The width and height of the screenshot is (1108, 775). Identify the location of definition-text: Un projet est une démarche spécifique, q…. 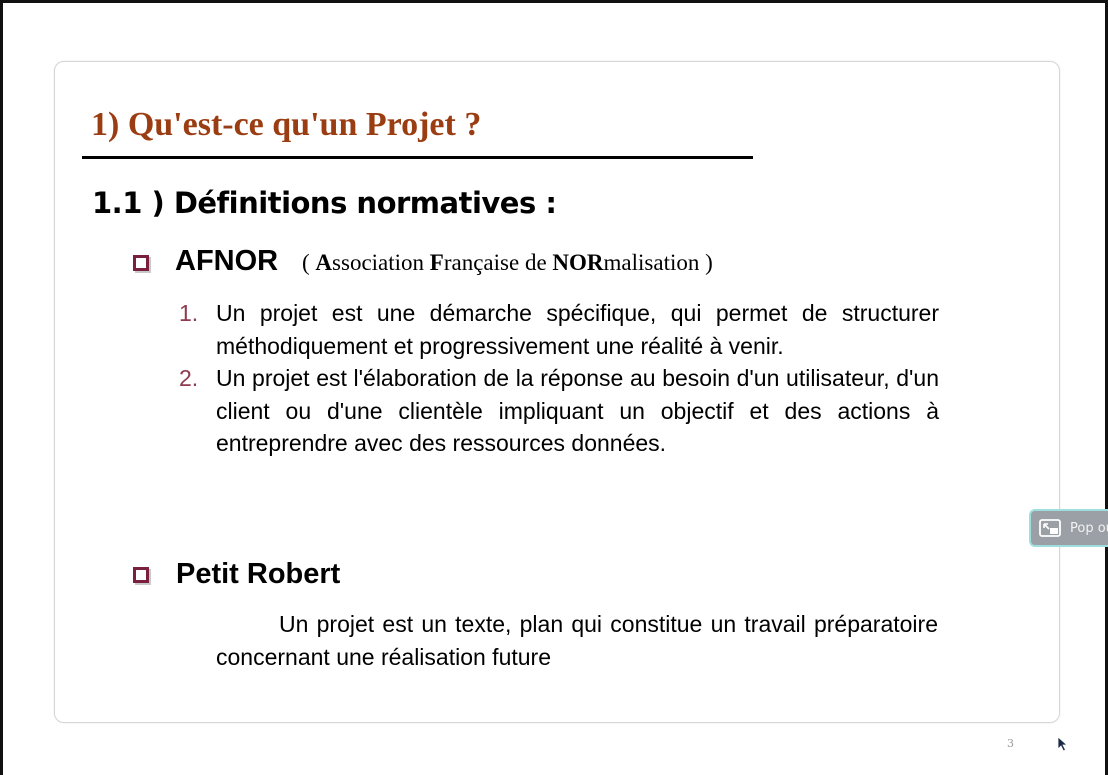
(577, 329).